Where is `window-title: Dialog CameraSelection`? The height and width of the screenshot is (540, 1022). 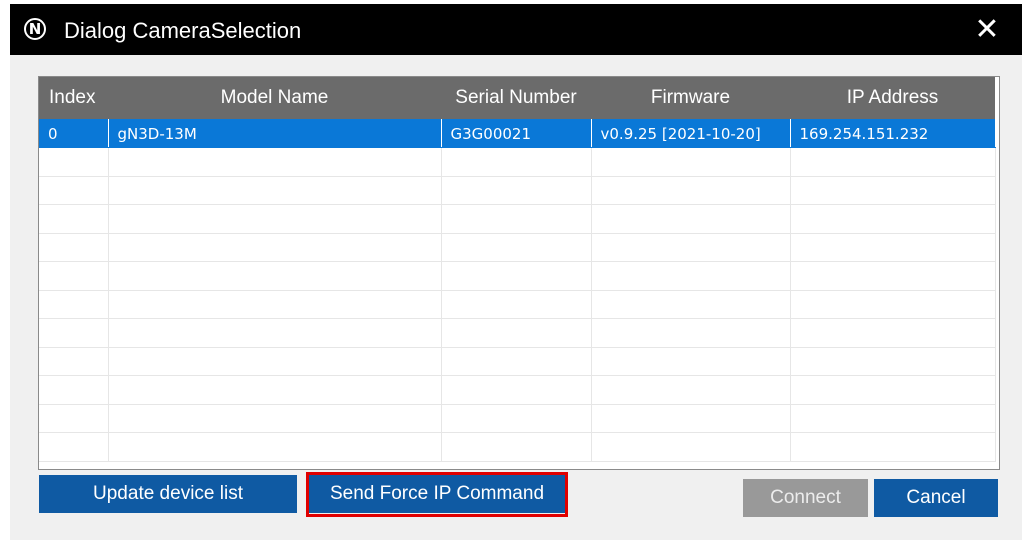
window-title: Dialog CameraSelection is located at coordinates (183, 30).